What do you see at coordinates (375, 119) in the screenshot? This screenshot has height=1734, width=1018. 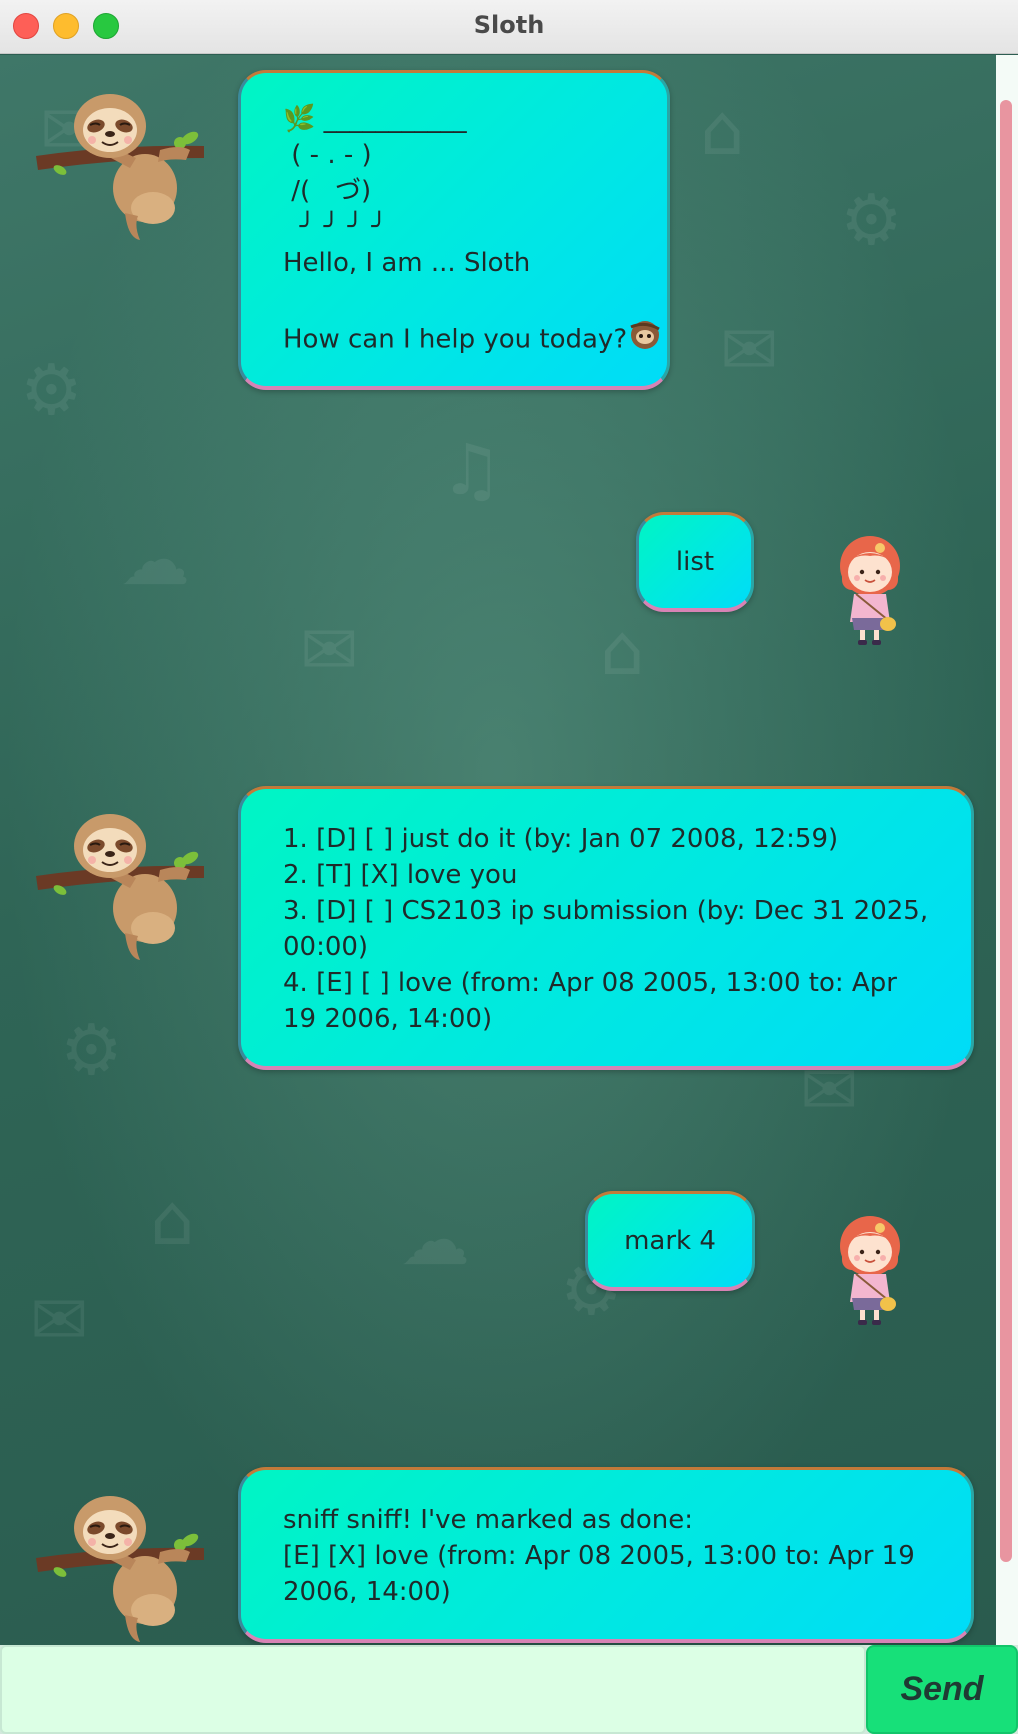 I see `message-line: 🌿 ___________` at bounding box center [375, 119].